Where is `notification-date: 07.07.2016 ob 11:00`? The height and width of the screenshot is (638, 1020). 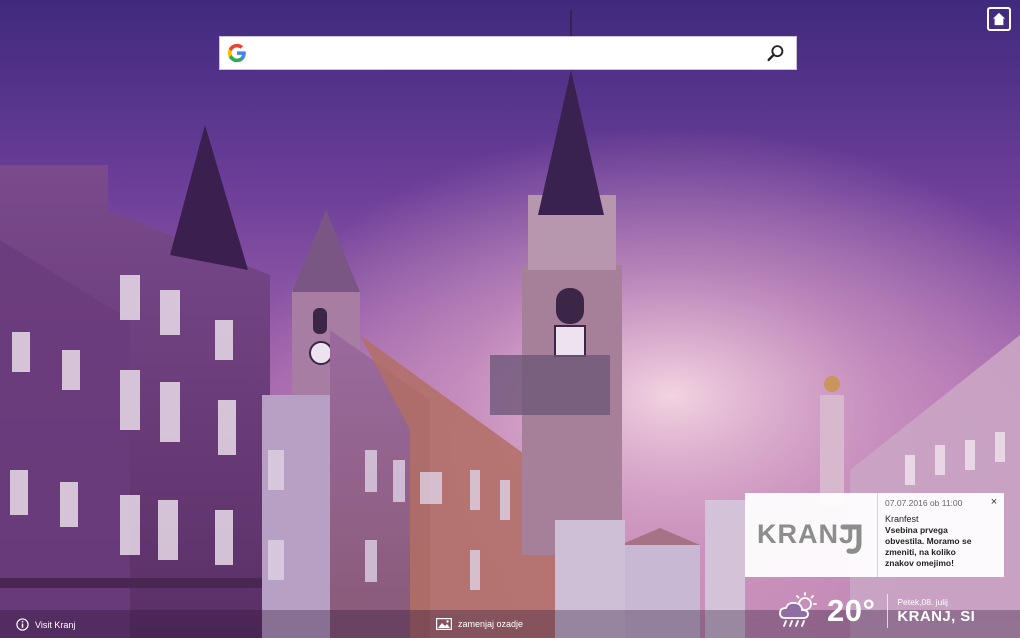 notification-date: 07.07.2016 ob 11:00 is located at coordinates (924, 503).